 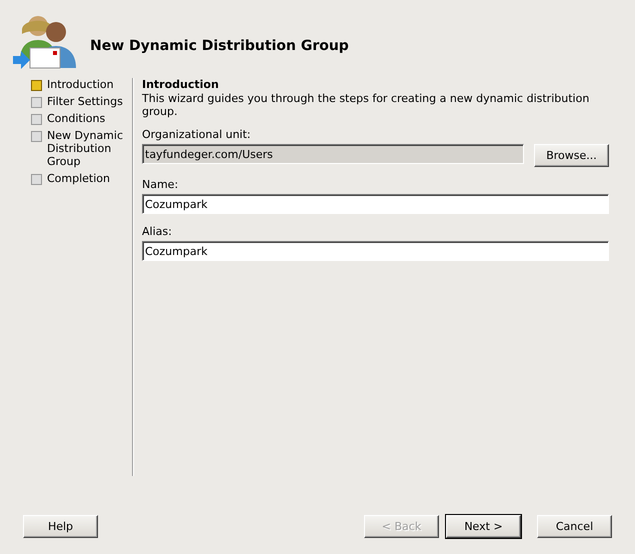 I want to click on step-label: Introduction, so click(x=81, y=84).